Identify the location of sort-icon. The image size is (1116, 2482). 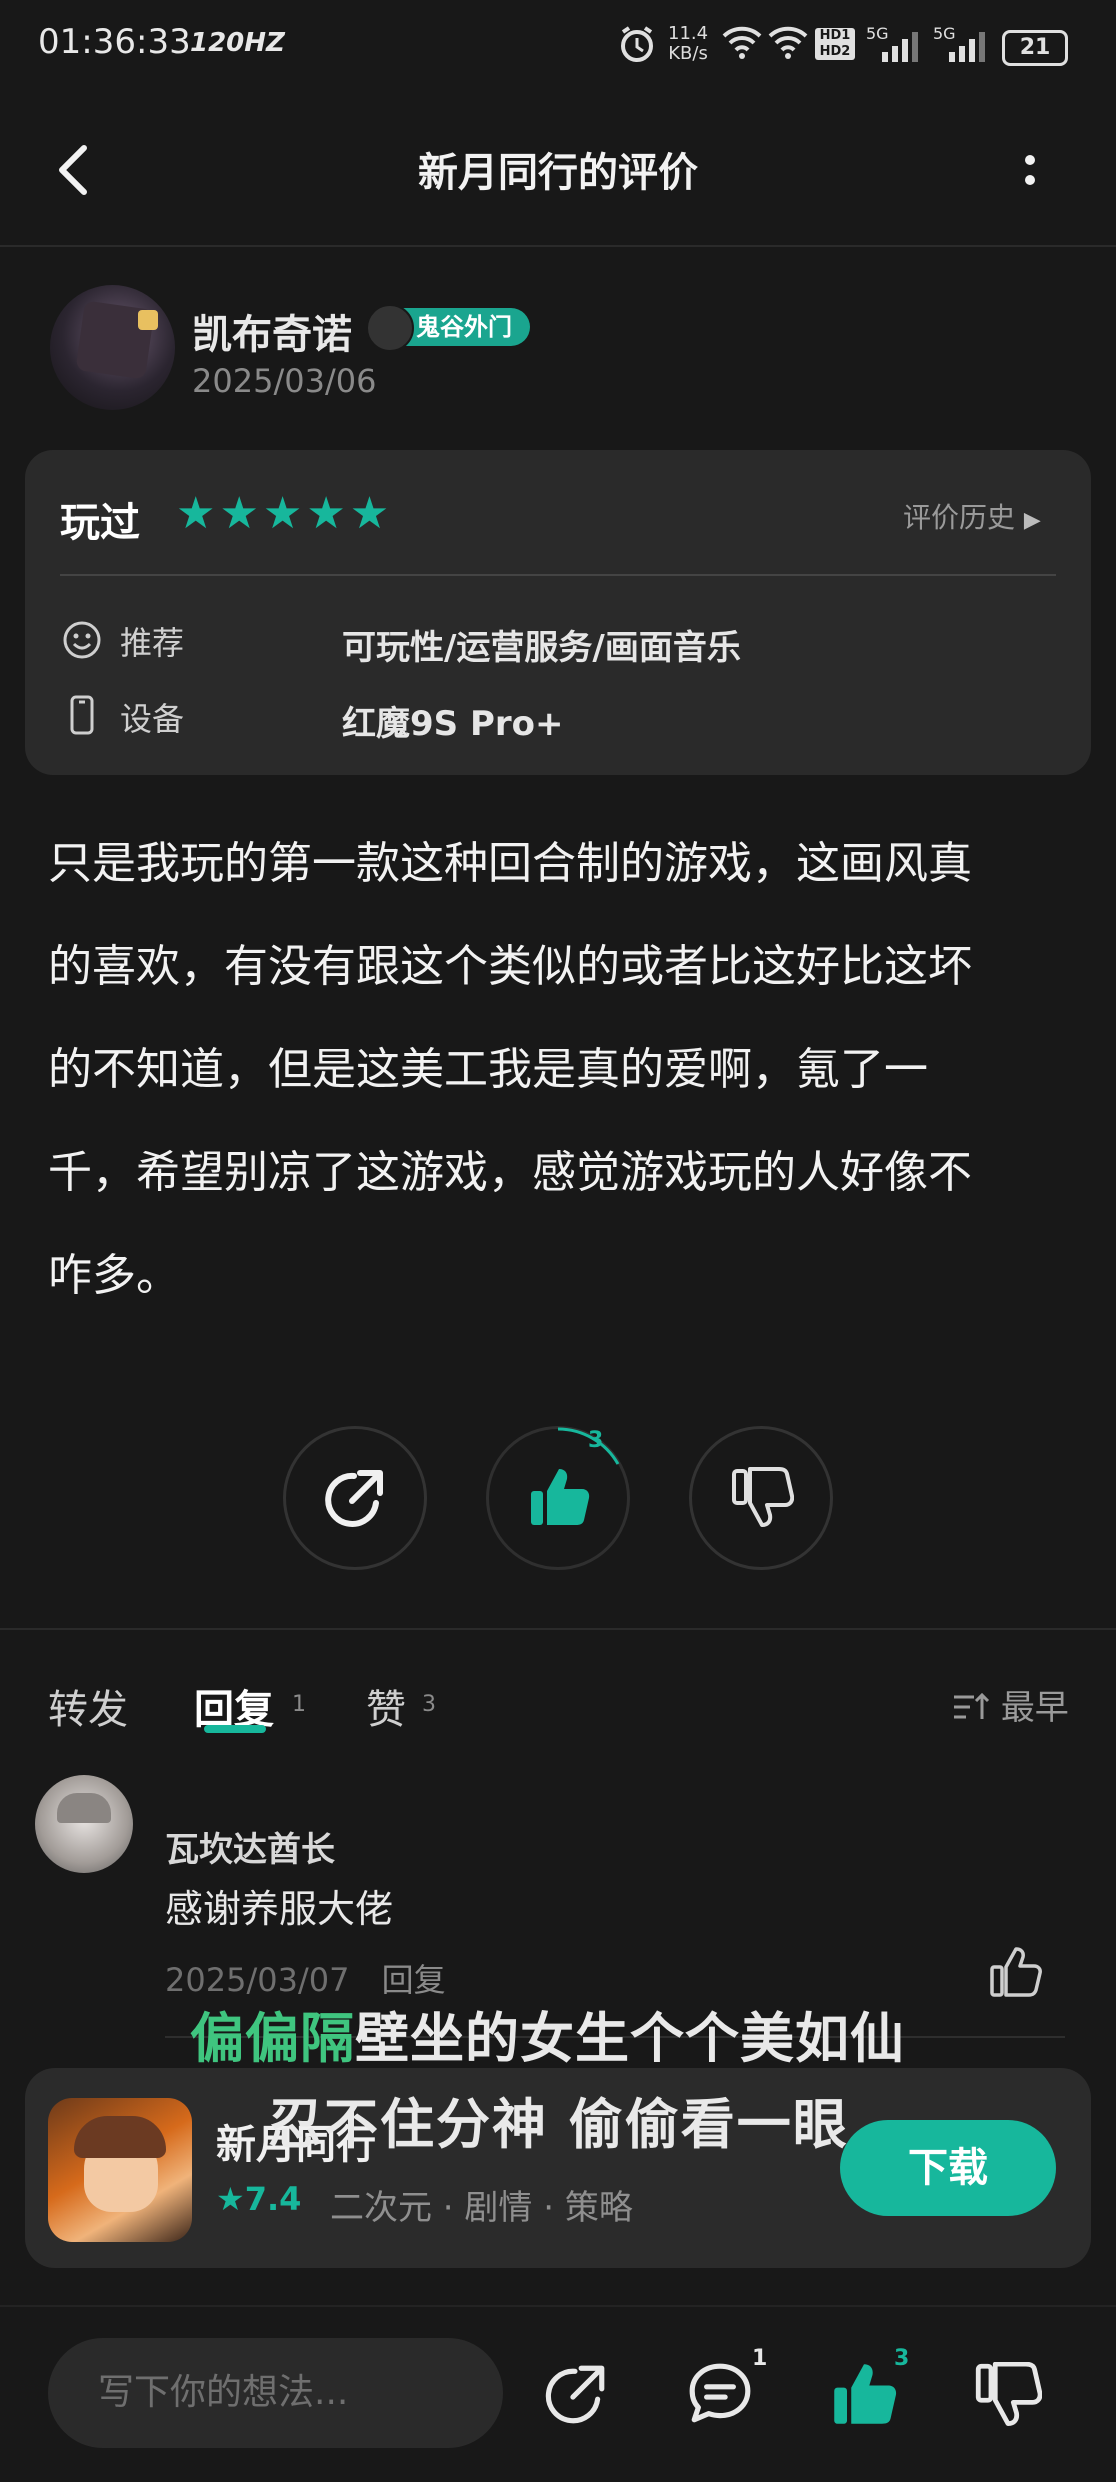
(972, 1705).